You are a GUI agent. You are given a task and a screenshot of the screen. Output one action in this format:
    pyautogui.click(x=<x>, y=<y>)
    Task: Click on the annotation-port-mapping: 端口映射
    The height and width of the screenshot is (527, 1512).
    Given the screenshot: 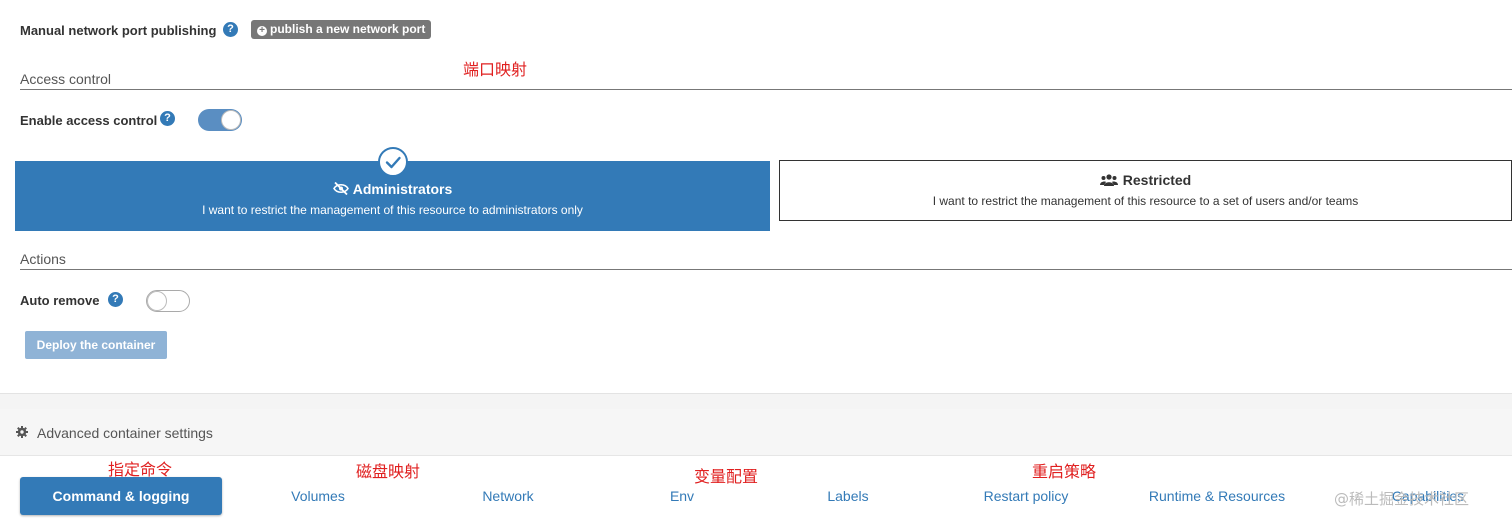 What is the action you would take?
    pyautogui.click(x=495, y=69)
    